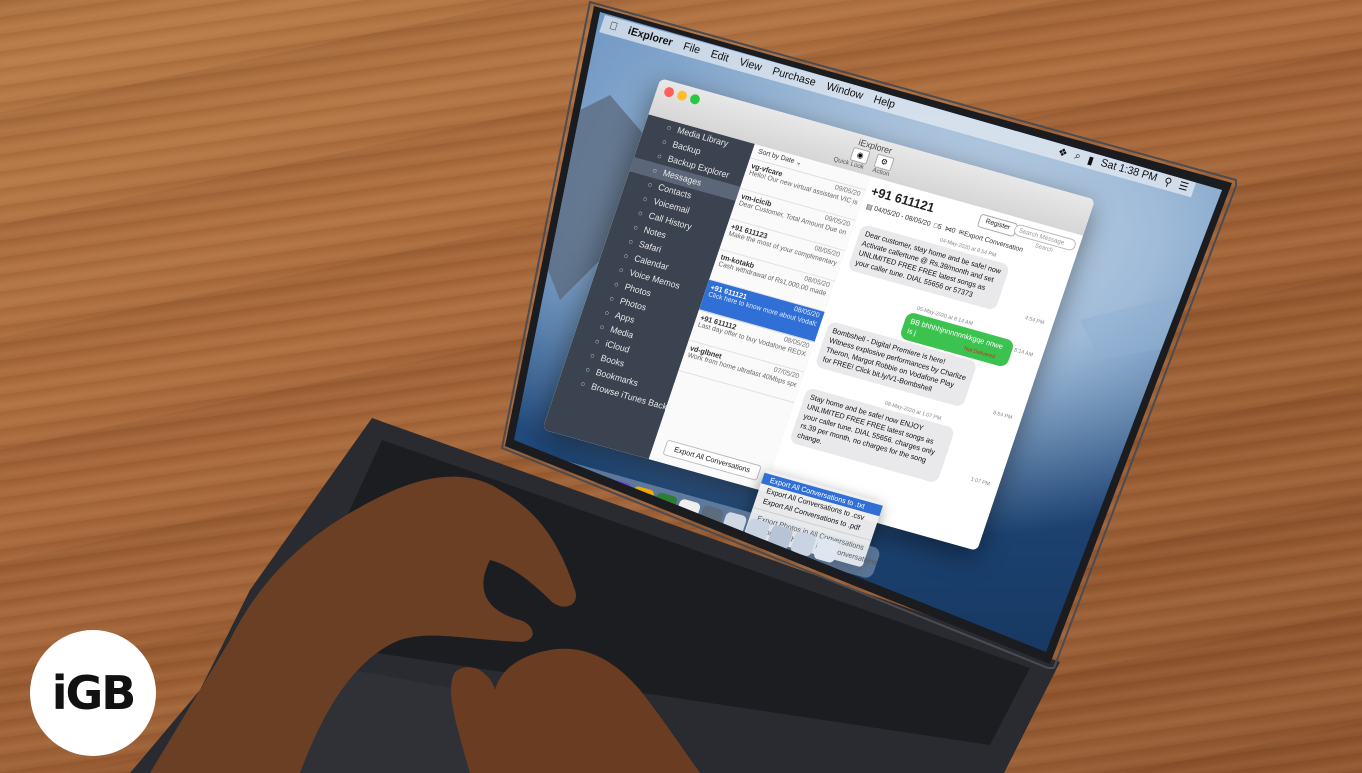 This screenshot has width=1362, height=773. I want to click on right-hand, so click(575, 710).